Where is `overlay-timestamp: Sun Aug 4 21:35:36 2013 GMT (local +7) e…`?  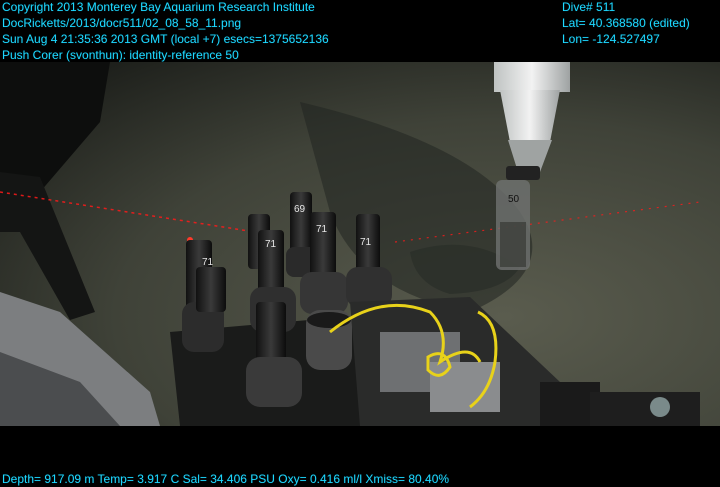 overlay-timestamp: Sun Aug 4 21:35:36 2013 GMT (local +7) e… is located at coordinates (165, 39).